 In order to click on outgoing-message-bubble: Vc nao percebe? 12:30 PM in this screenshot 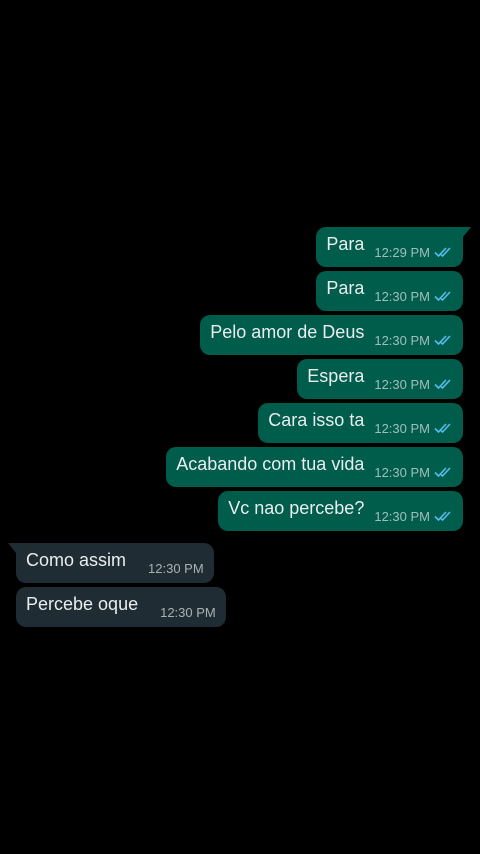, I will do `click(340, 511)`.